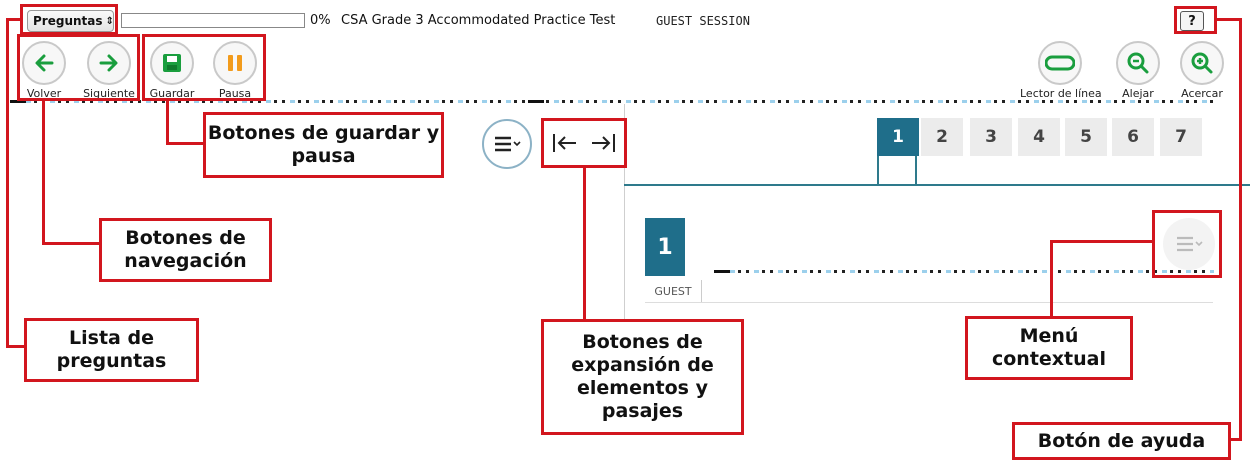 Image resolution: width=1250 pixels, height=465 pixels. I want to click on line-reader-icon, so click(1060, 63).